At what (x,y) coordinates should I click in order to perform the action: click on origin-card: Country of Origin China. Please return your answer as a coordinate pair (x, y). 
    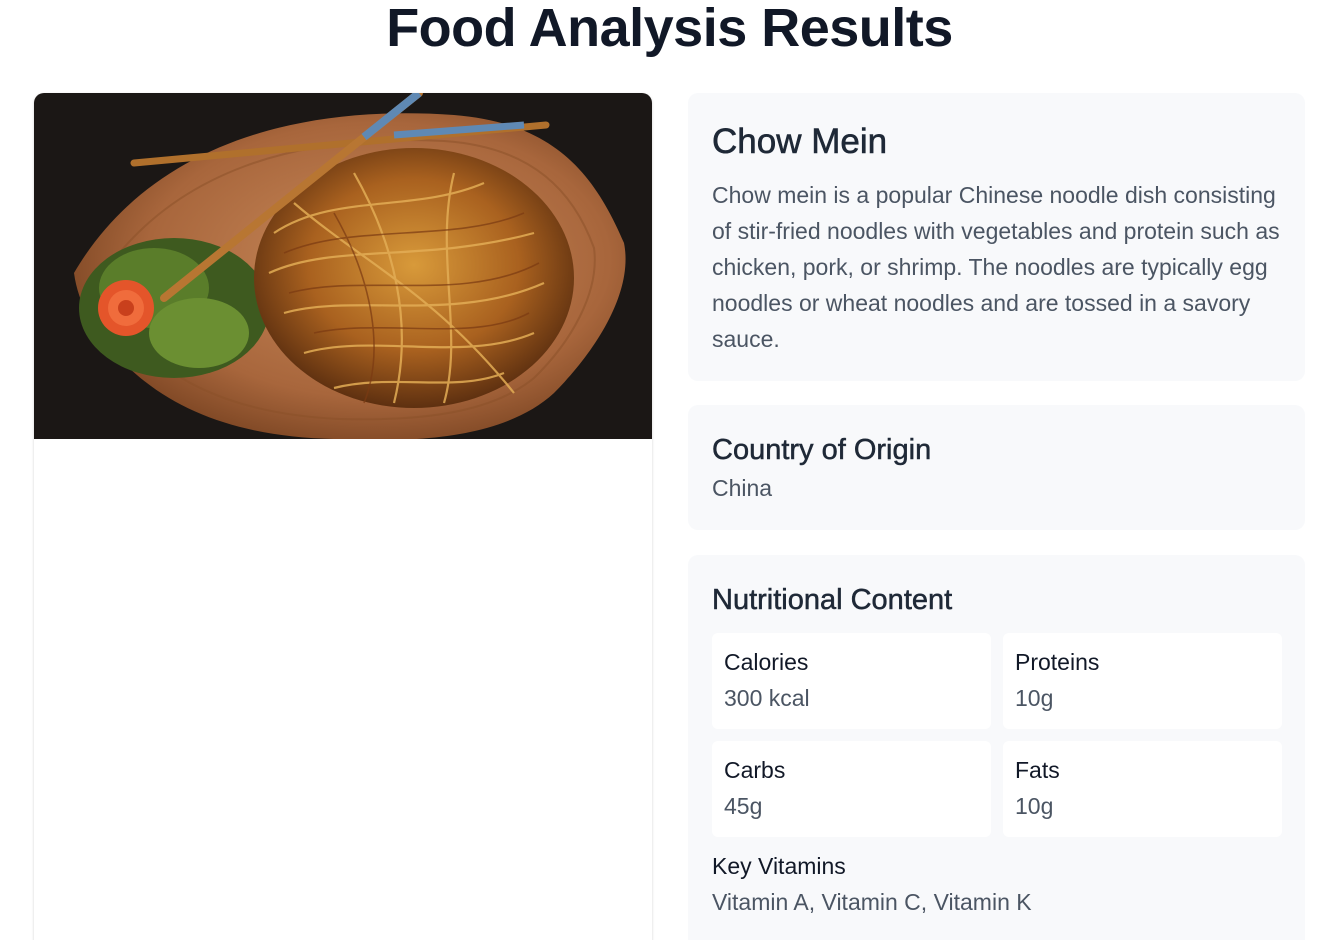
    Looking at the image, I should click on (996, 467).